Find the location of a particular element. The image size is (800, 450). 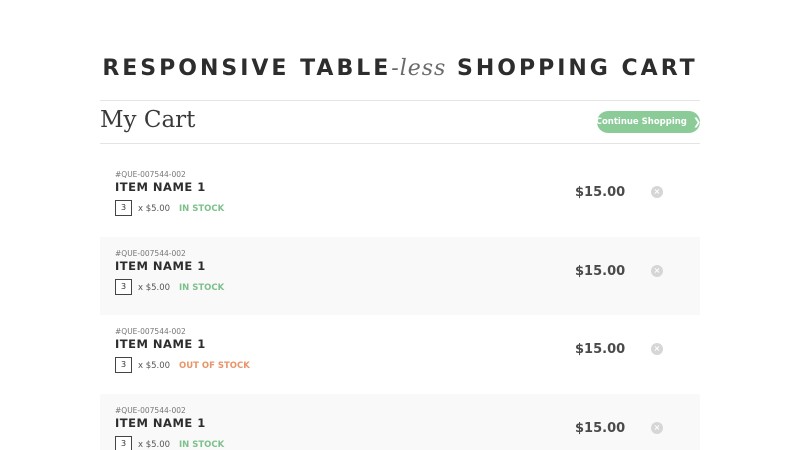

page-title: RESPONSIVE TABLE-less SHOPPING CART is located at coordinates (400, 68).